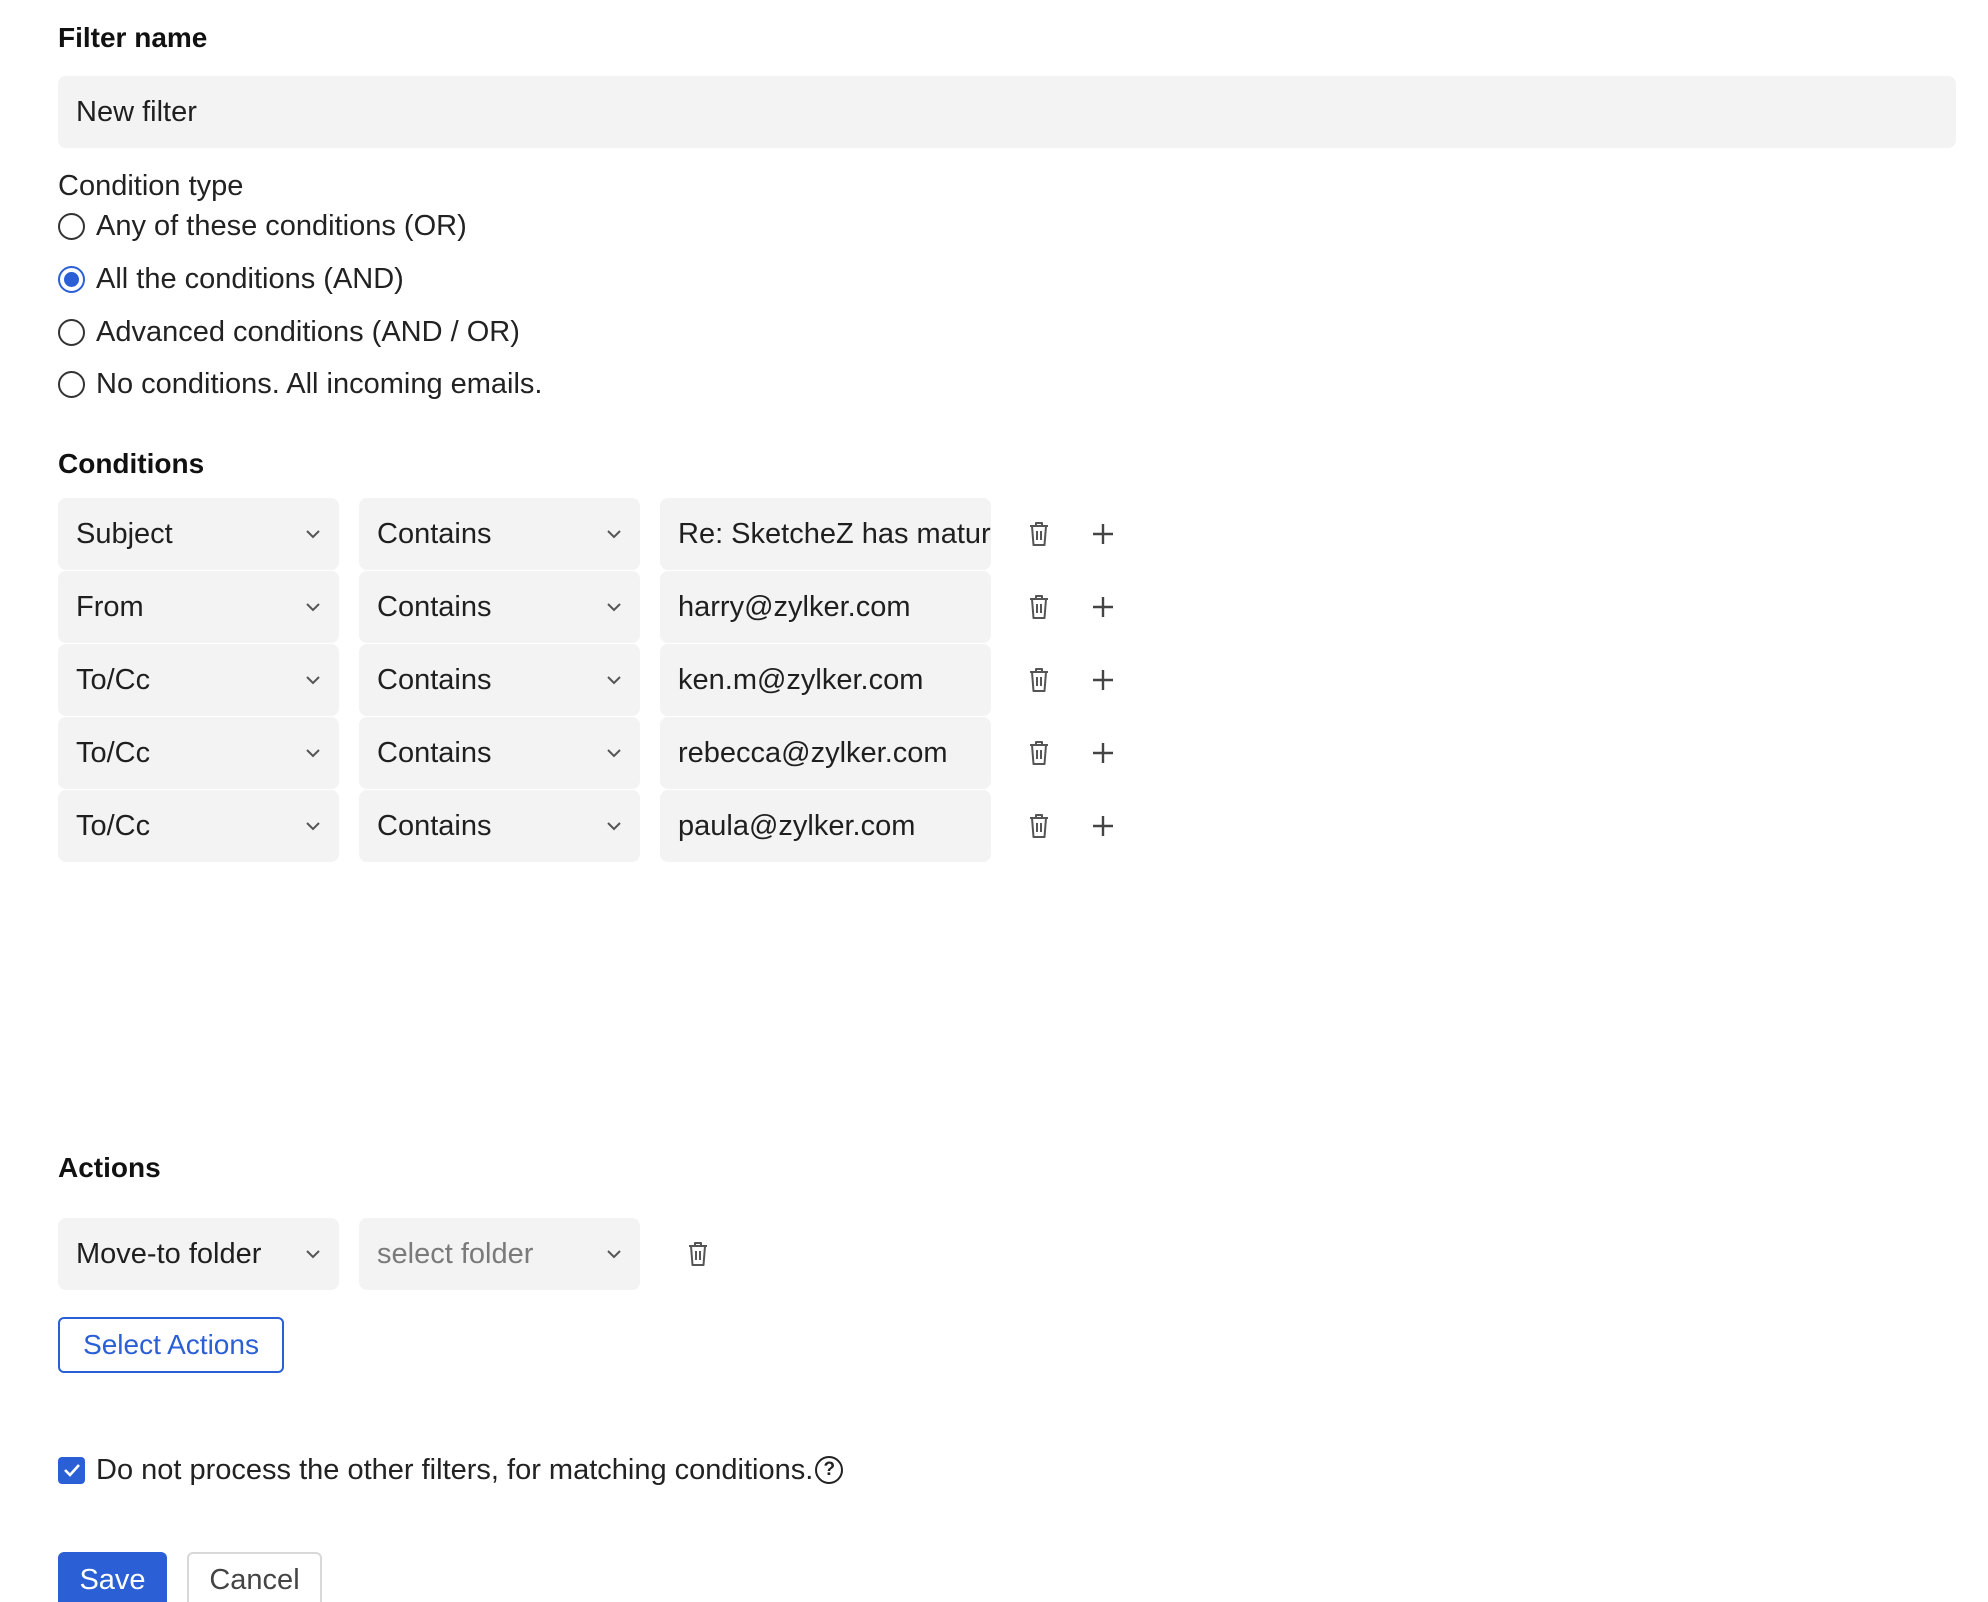 The image size is (1988, 1602). I want to click on condition-type-option-or: Any of these conditions (OR), so click(262, 226).